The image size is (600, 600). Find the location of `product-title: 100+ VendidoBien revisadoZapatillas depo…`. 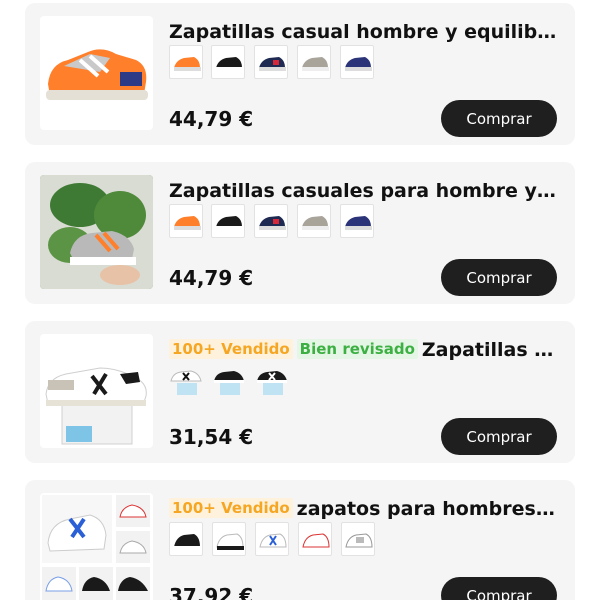

product-title: 100+ VendidoBien revisadoZapatillas depo… is located at coordinates (365, 350).